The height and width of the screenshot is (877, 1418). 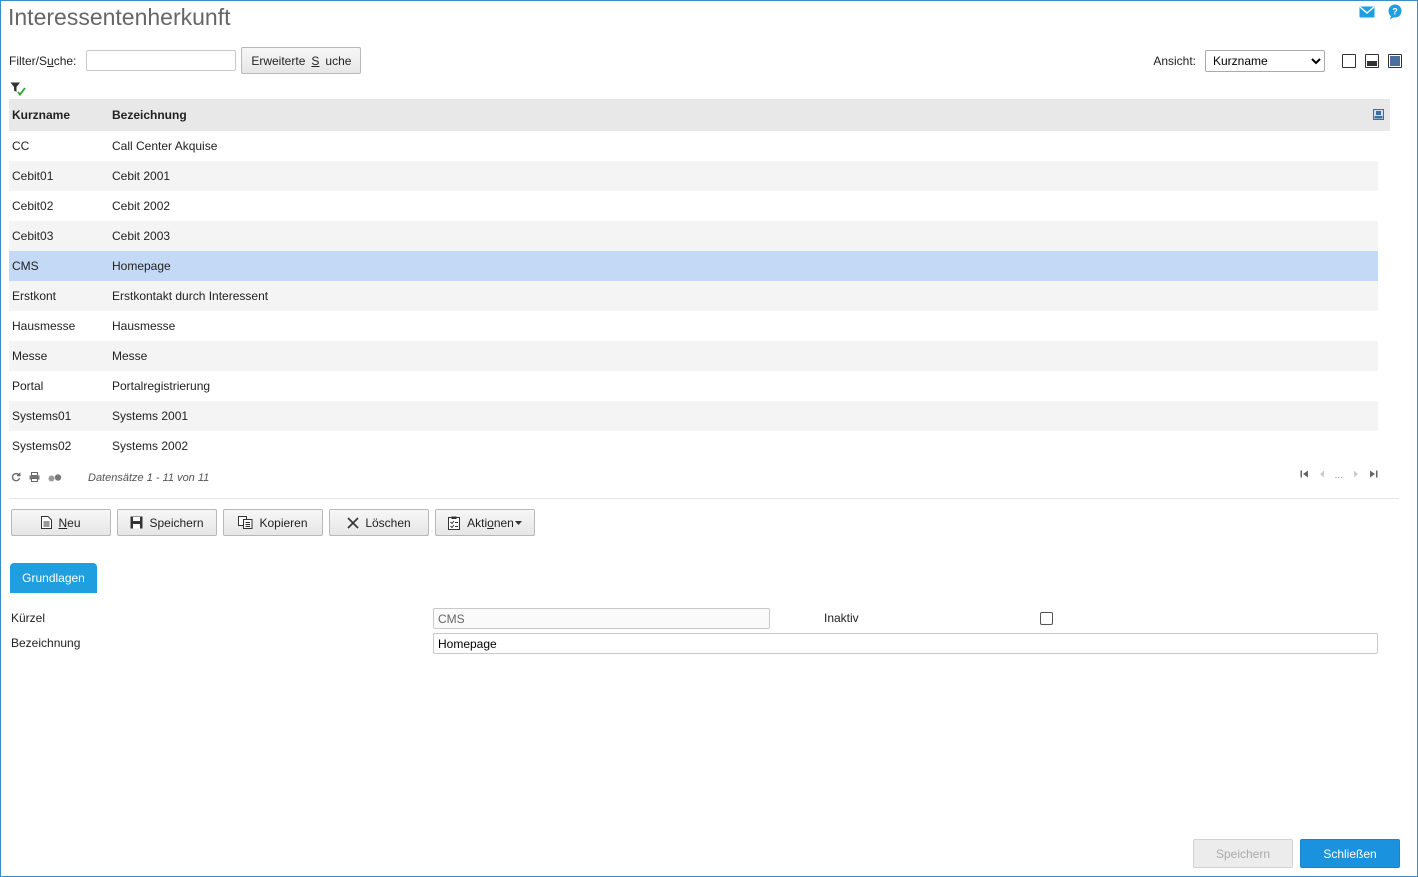 I want to click on refresh-icon, so click(x=16, y=478).